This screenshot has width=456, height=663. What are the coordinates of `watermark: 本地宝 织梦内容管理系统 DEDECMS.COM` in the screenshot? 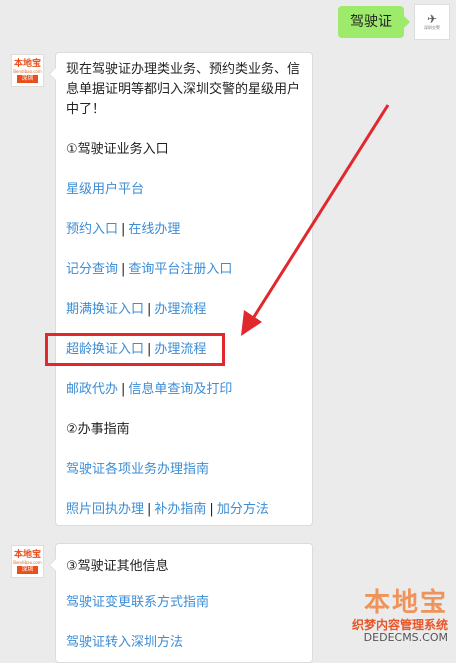 It's located at (400, 613).